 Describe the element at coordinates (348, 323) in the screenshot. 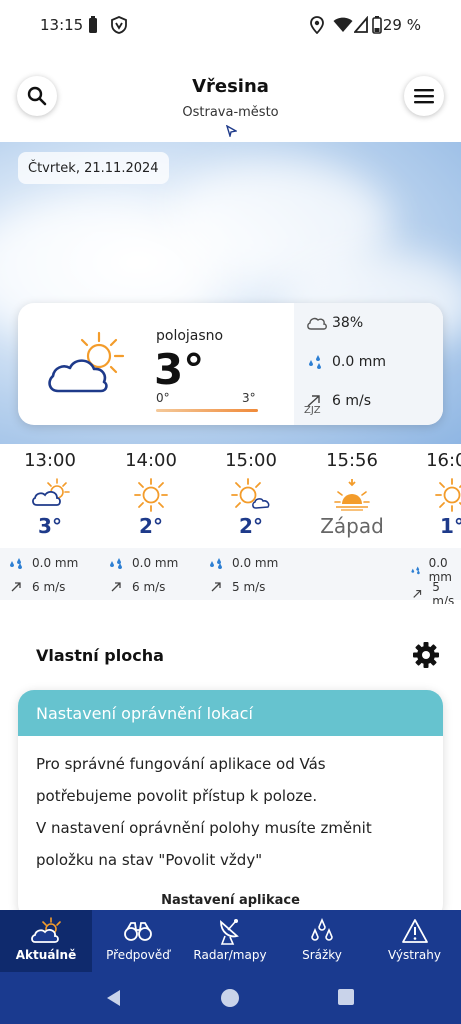

I see `cloud-cover-value: 38%` at that location.